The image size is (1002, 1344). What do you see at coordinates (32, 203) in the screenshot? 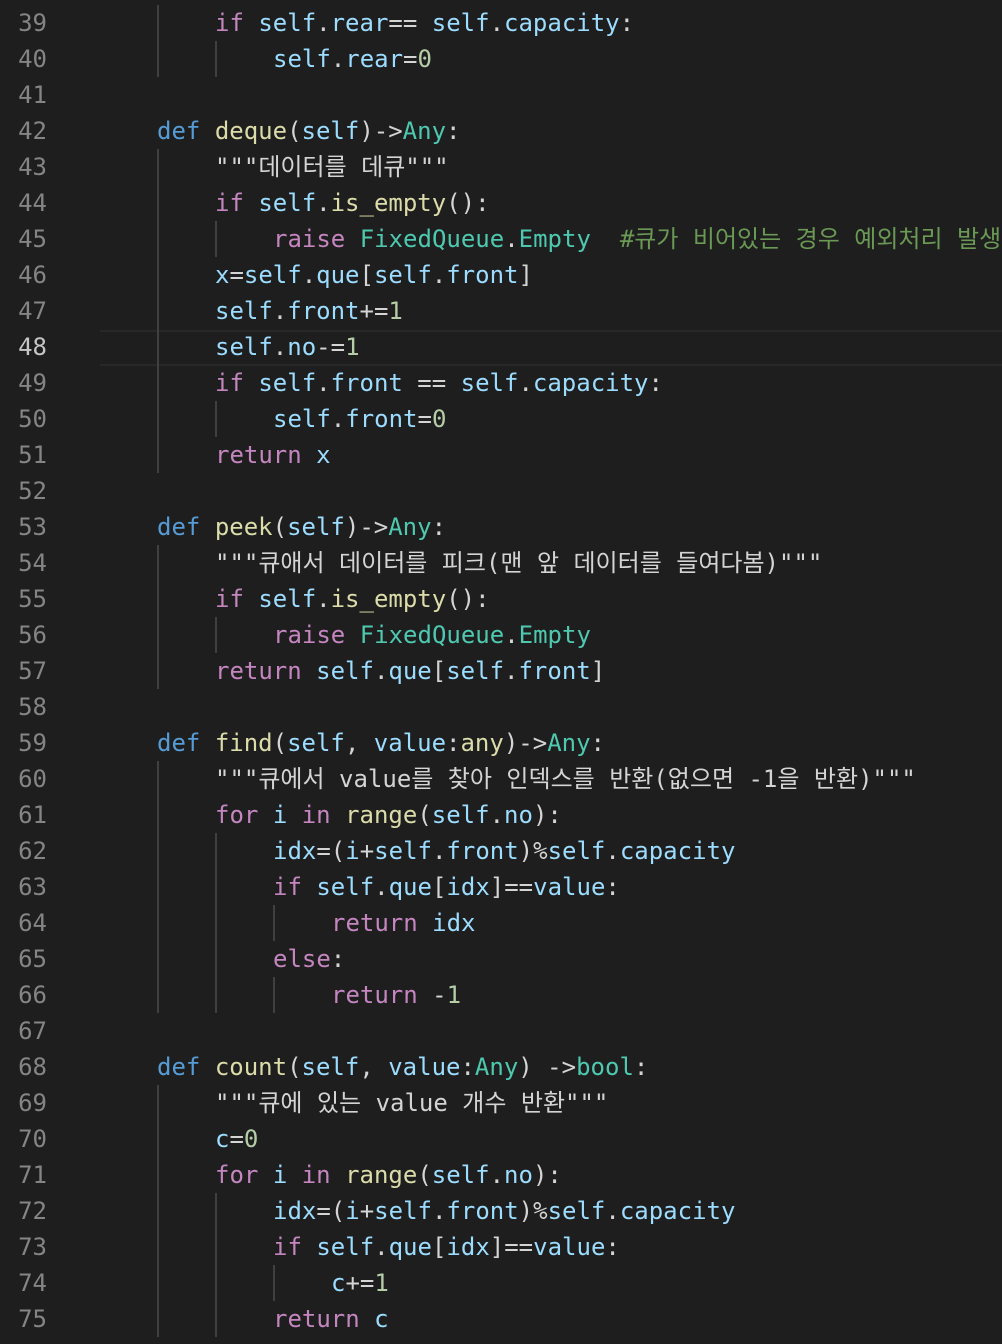
I see `line-number: 44` at bounding box center [32, 203].